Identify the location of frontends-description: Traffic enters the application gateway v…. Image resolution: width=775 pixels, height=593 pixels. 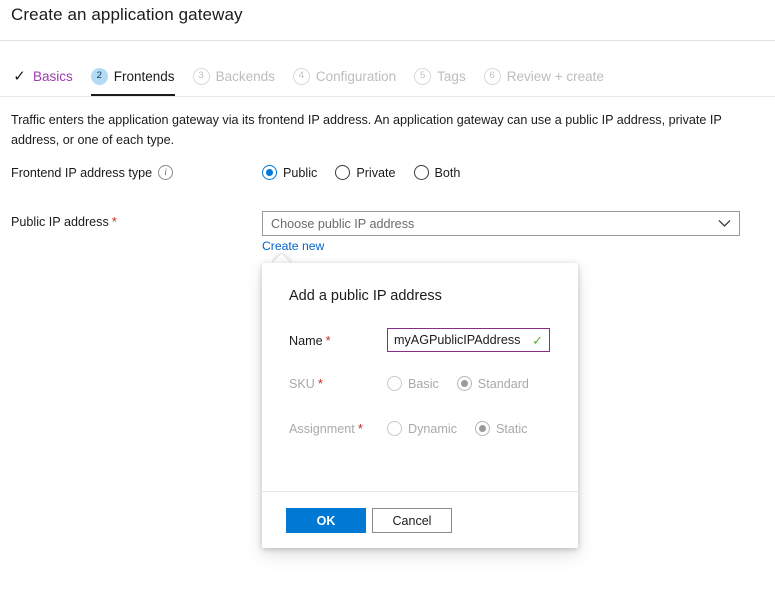
(366, 130).